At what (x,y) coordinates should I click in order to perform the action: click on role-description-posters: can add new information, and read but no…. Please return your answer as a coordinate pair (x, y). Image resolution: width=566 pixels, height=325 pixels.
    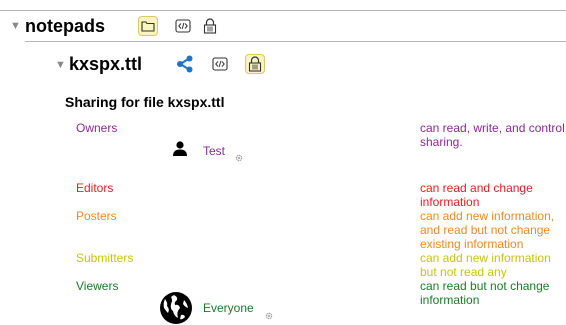
    Looking at the image, I should click on (487, 230).